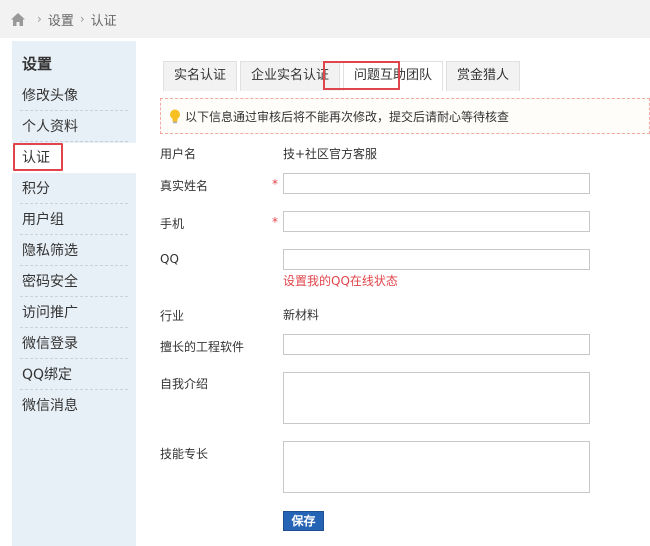  Describe the element at coordinates (200, 76) in the screenshot. I see `tab-realname: 实名认证` at that location.